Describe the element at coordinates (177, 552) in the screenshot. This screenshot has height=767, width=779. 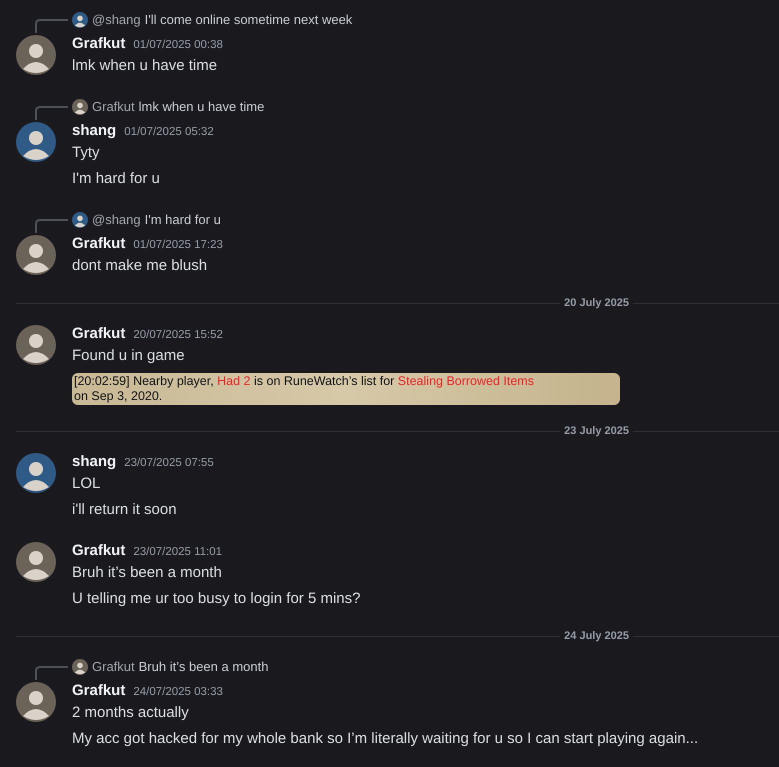
I see `timestamp: 23/07/2025 11:01` at that location.